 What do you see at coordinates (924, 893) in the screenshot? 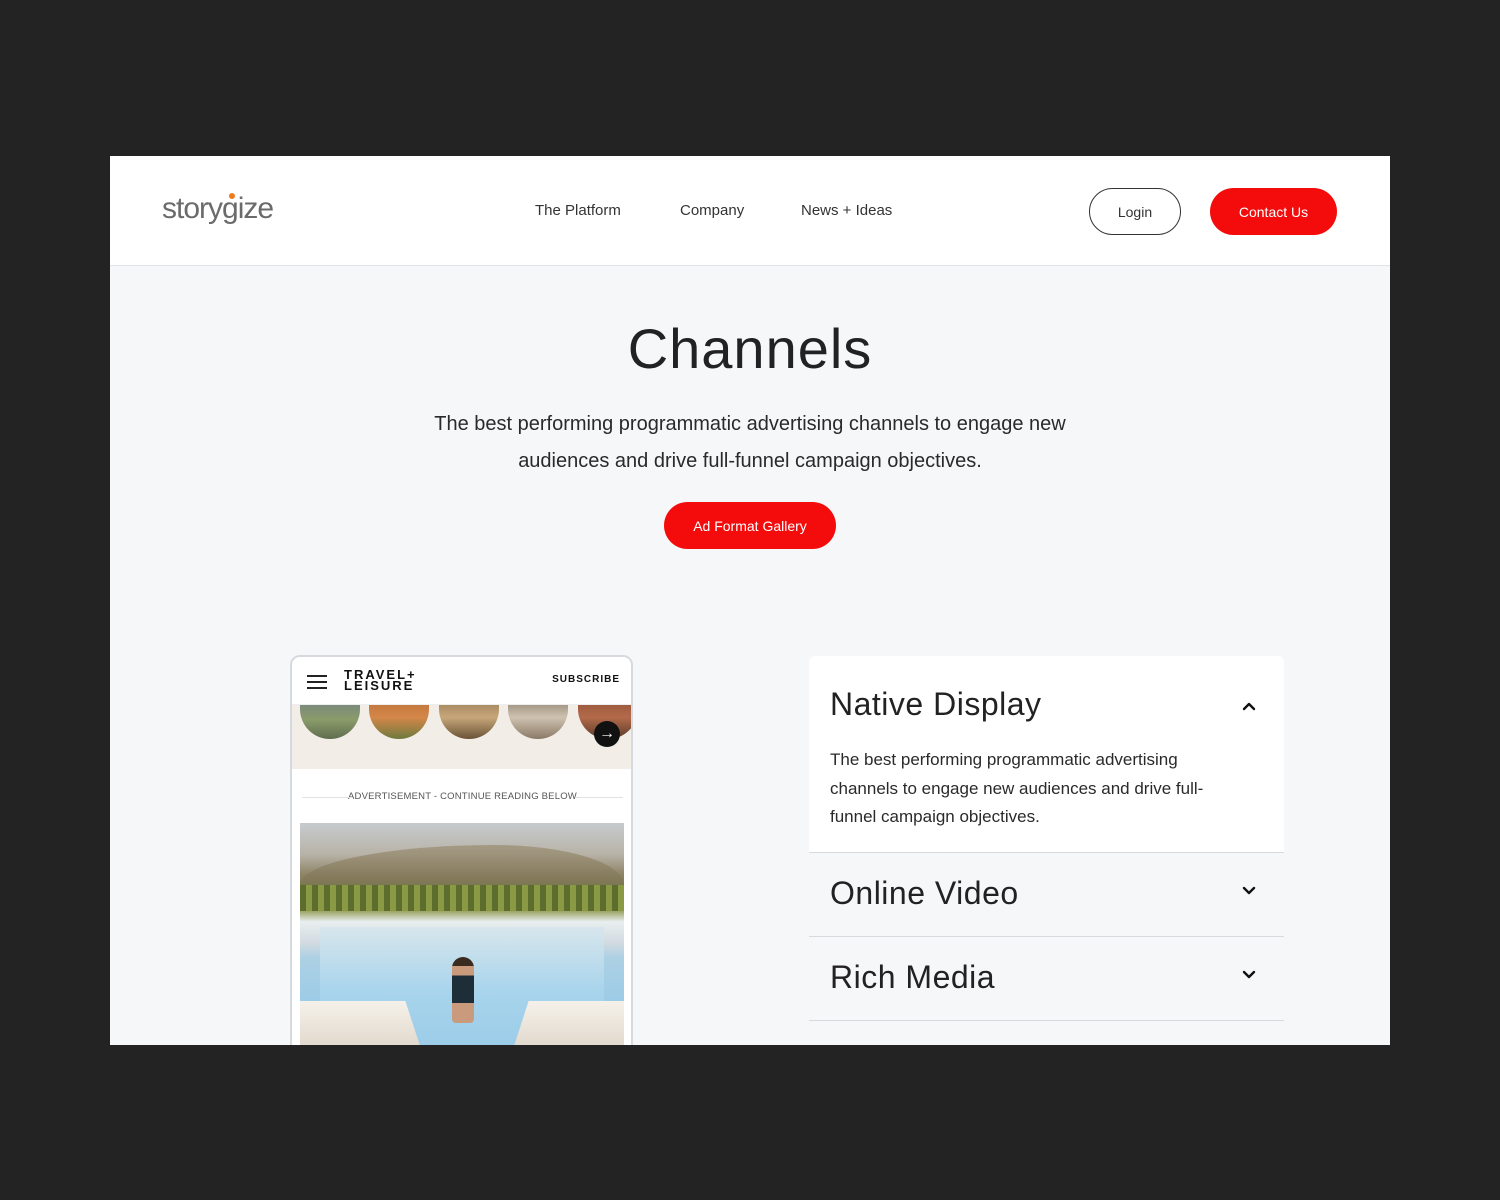
I see `accordion-title: Online Video` at bounding box center [924, 893].